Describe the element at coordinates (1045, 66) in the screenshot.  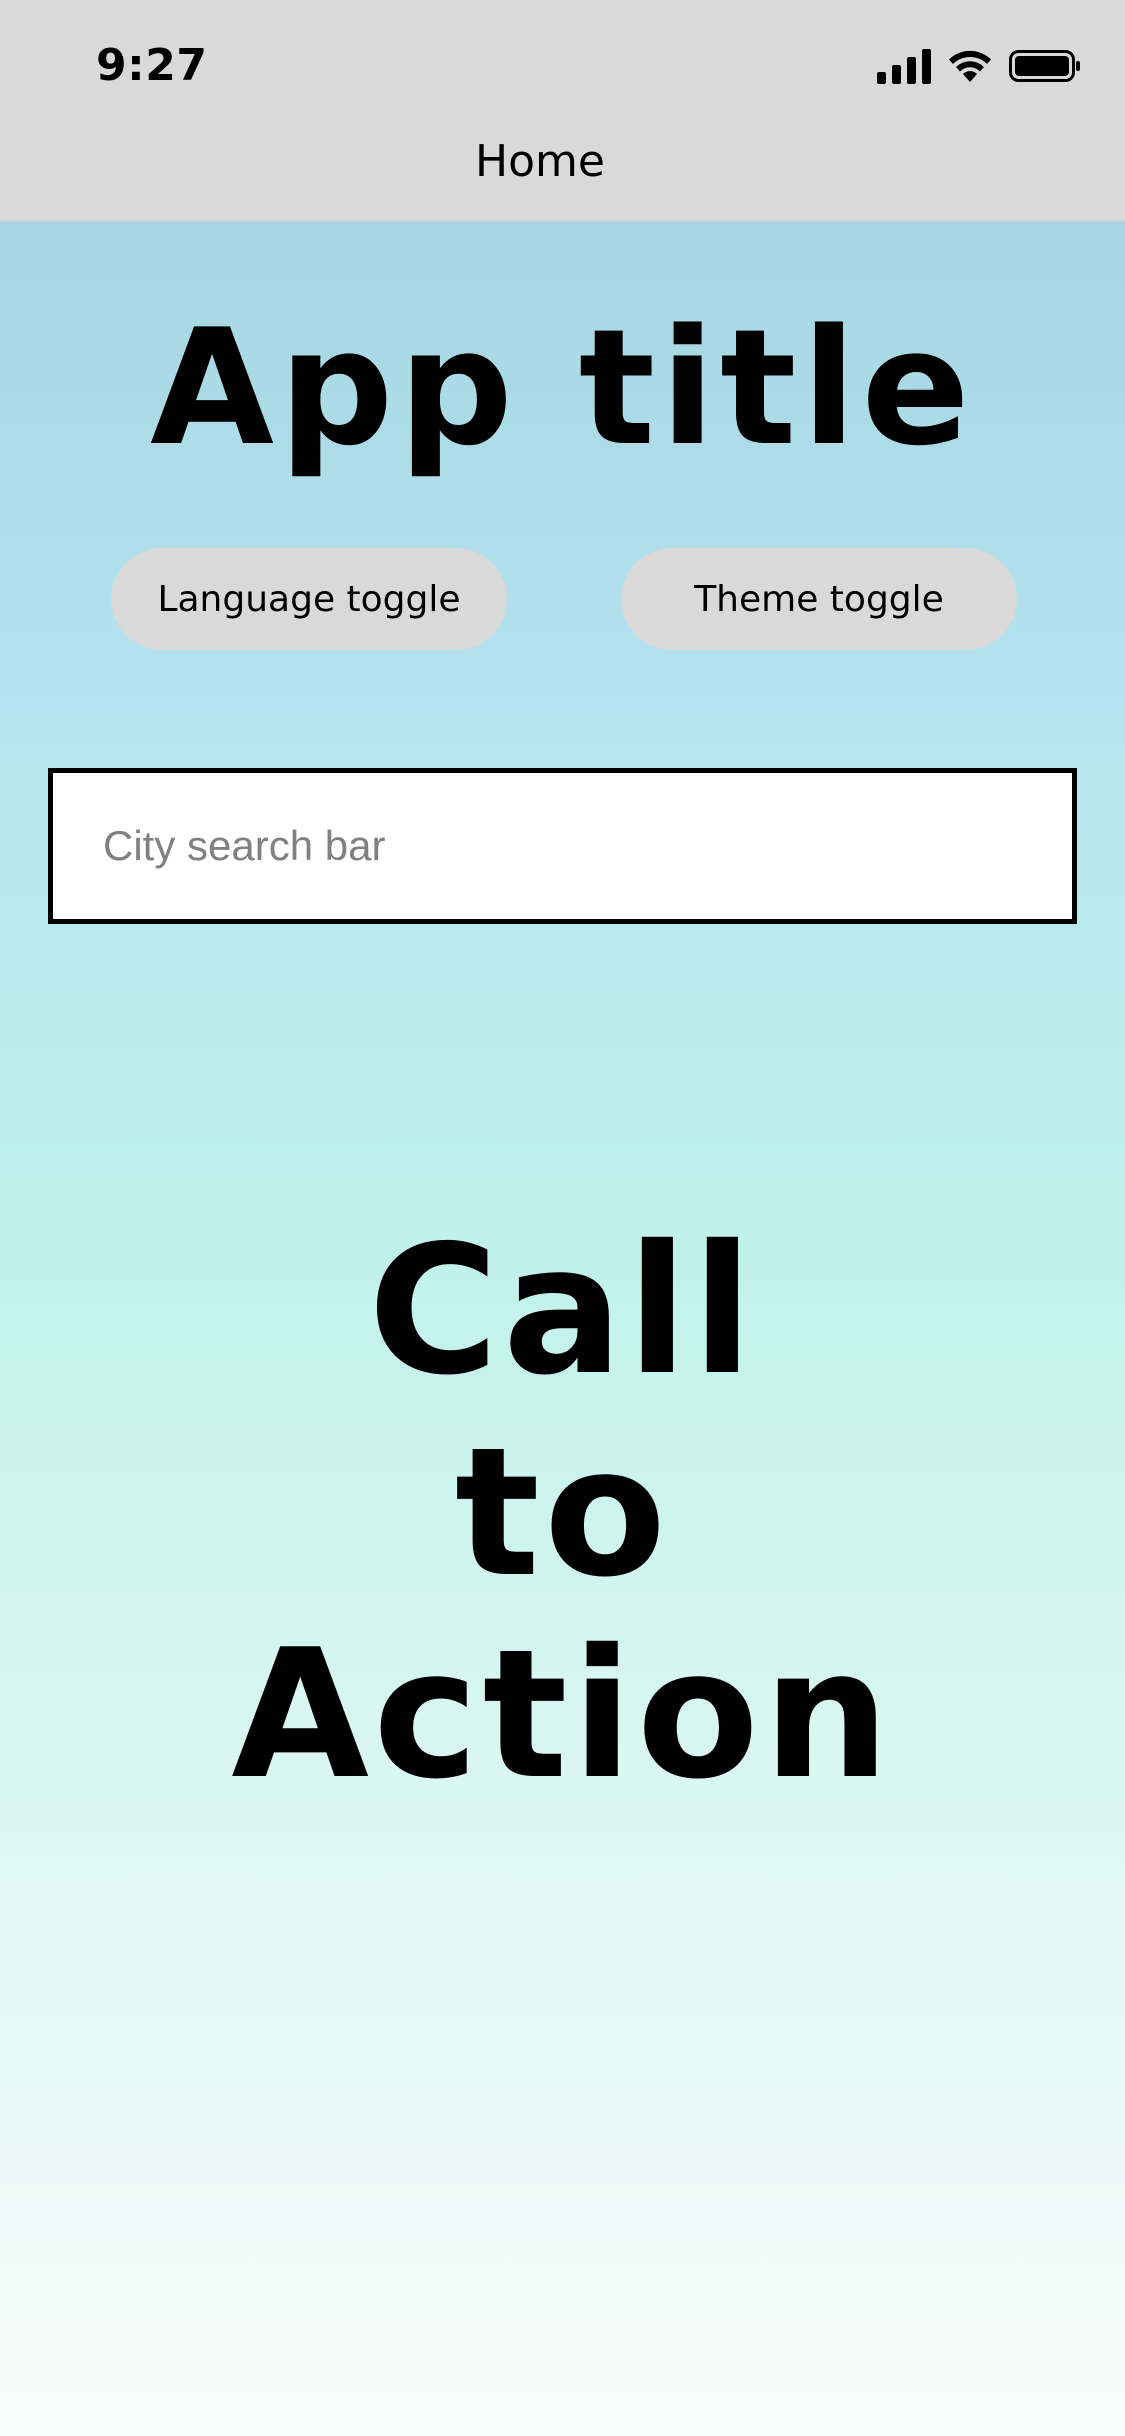
I see `battery-icon` at that location.